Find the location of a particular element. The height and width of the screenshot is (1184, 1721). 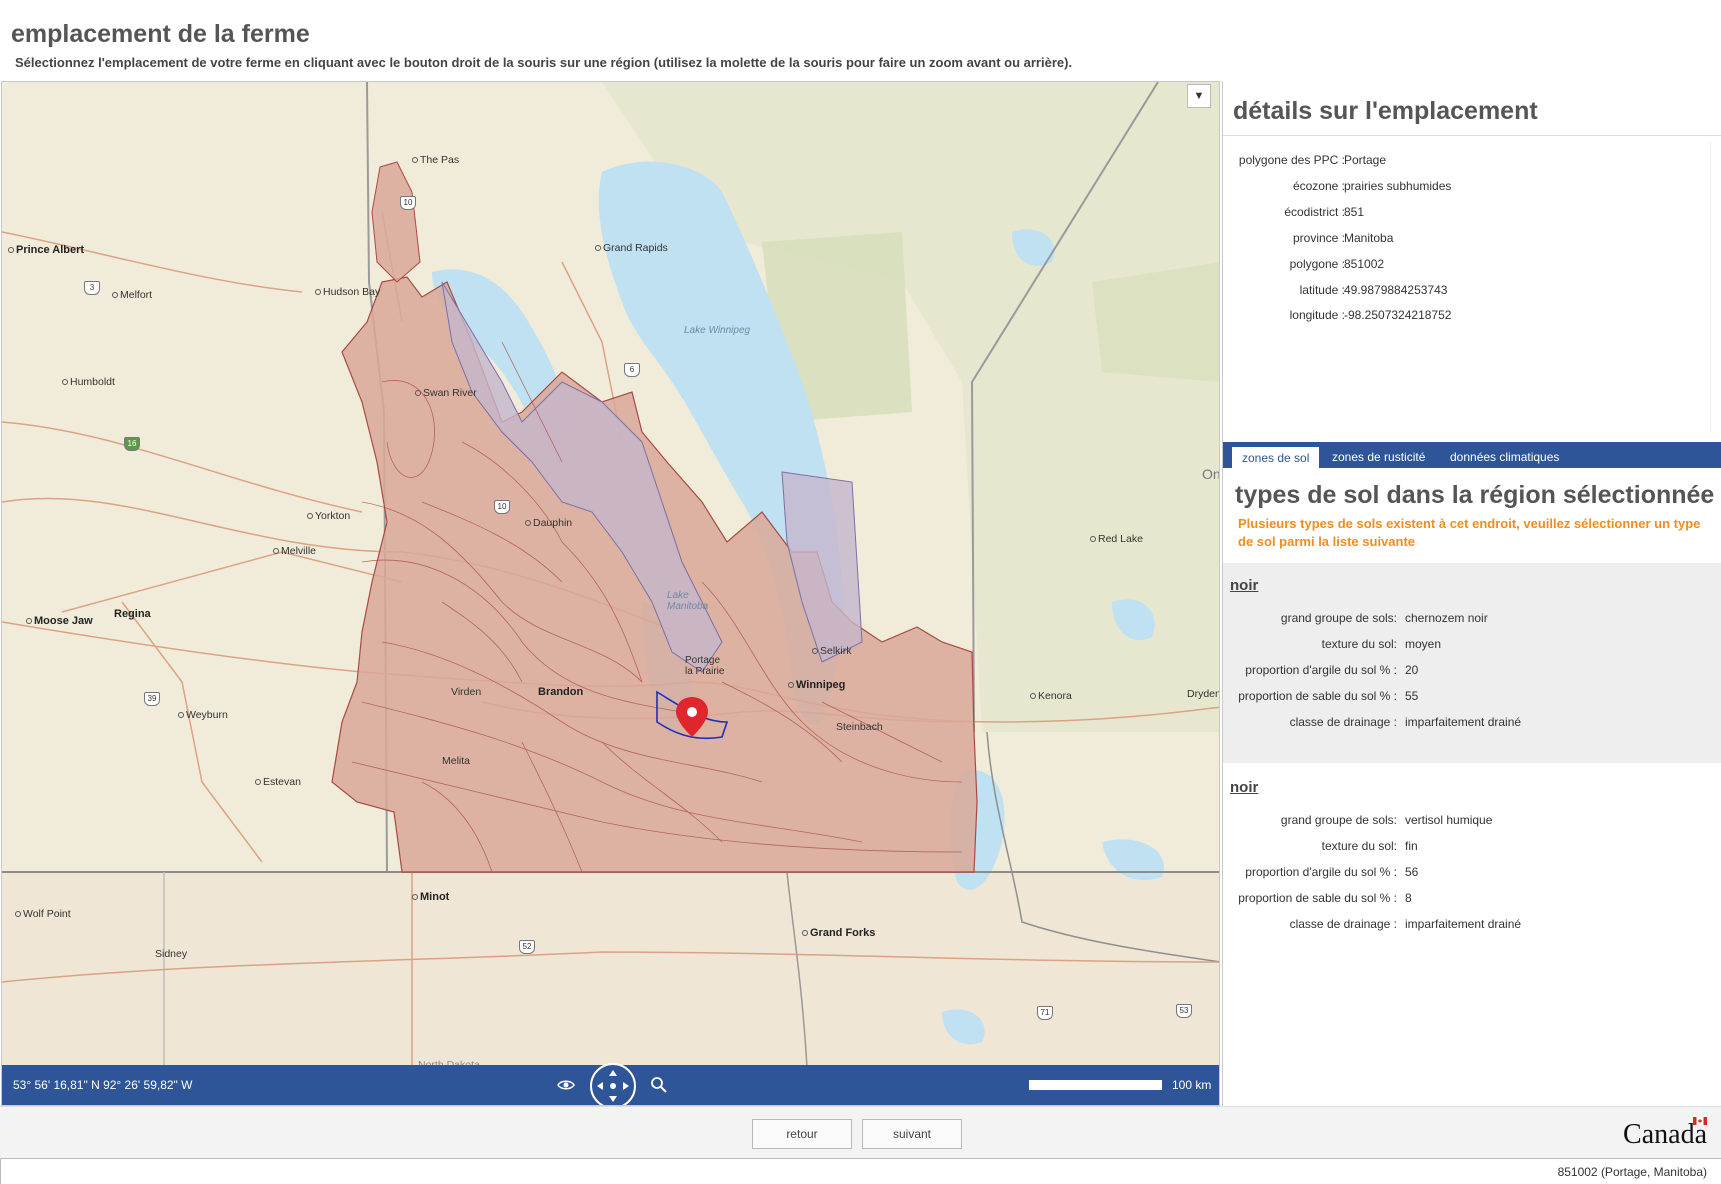

place-label: Grand Forks is located at coordinates (838, 933).